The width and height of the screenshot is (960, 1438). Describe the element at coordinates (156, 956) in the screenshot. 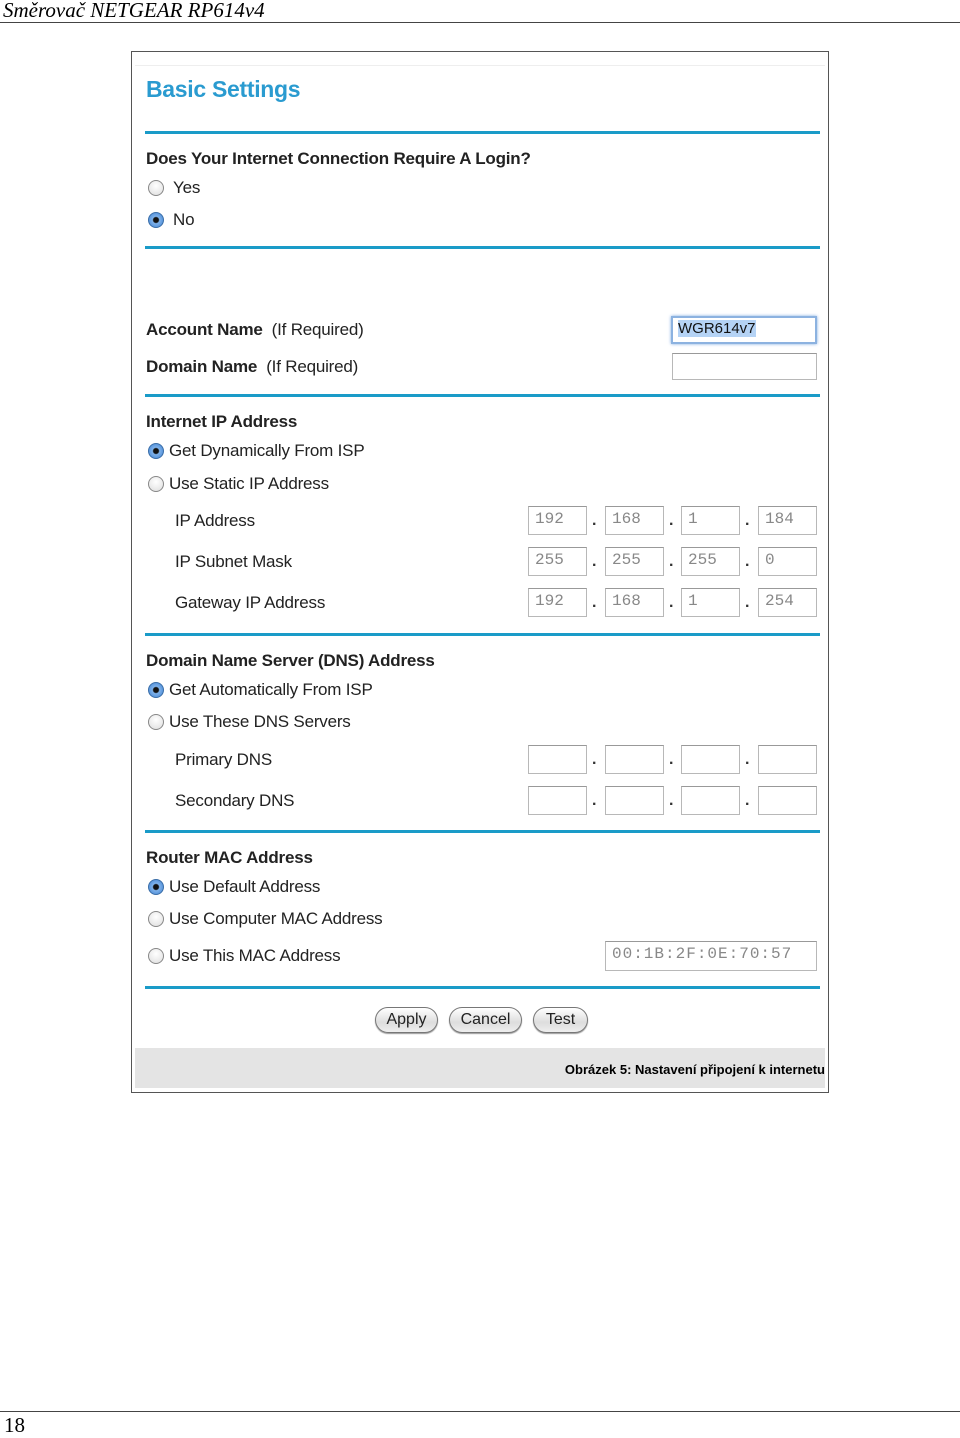

I see `mac-this-radio` at that location.